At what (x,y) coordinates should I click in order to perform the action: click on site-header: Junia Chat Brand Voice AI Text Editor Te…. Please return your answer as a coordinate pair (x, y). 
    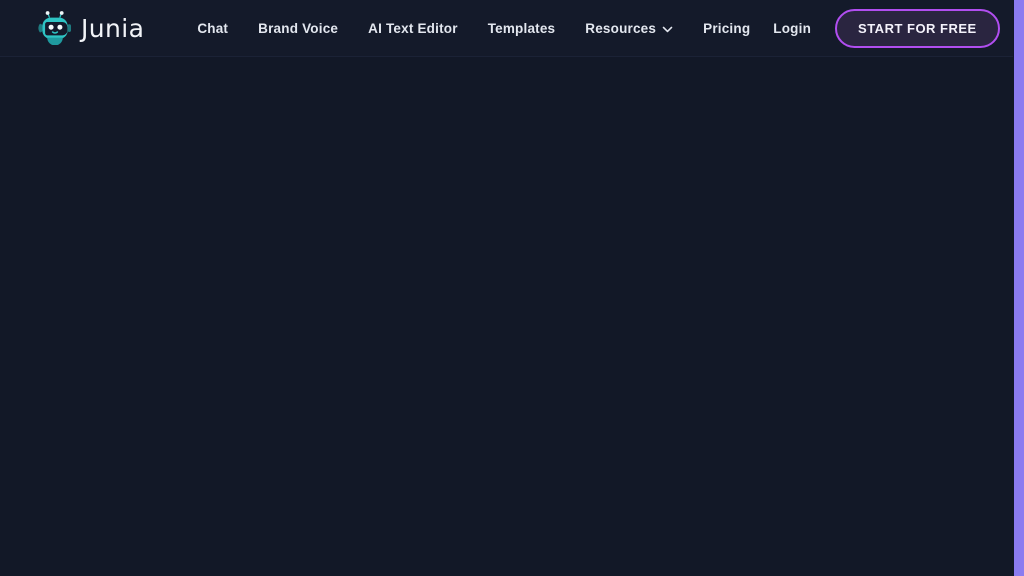
    Looking at the image, I should click on (506, 28).